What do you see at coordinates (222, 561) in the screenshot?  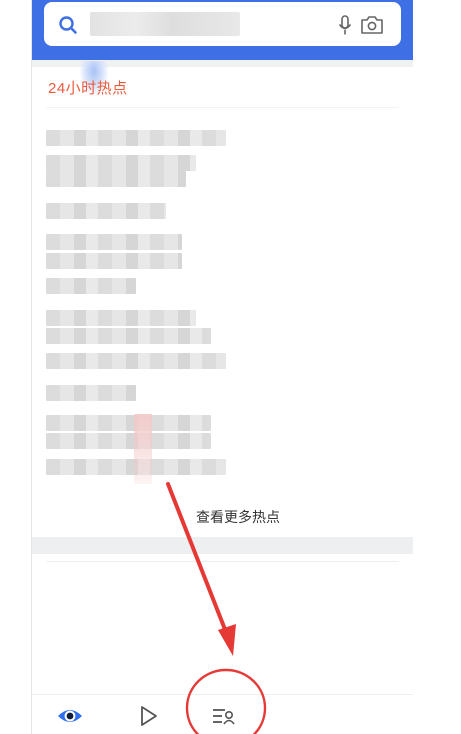 I see `more-divider` at bounding box center [222, 561].